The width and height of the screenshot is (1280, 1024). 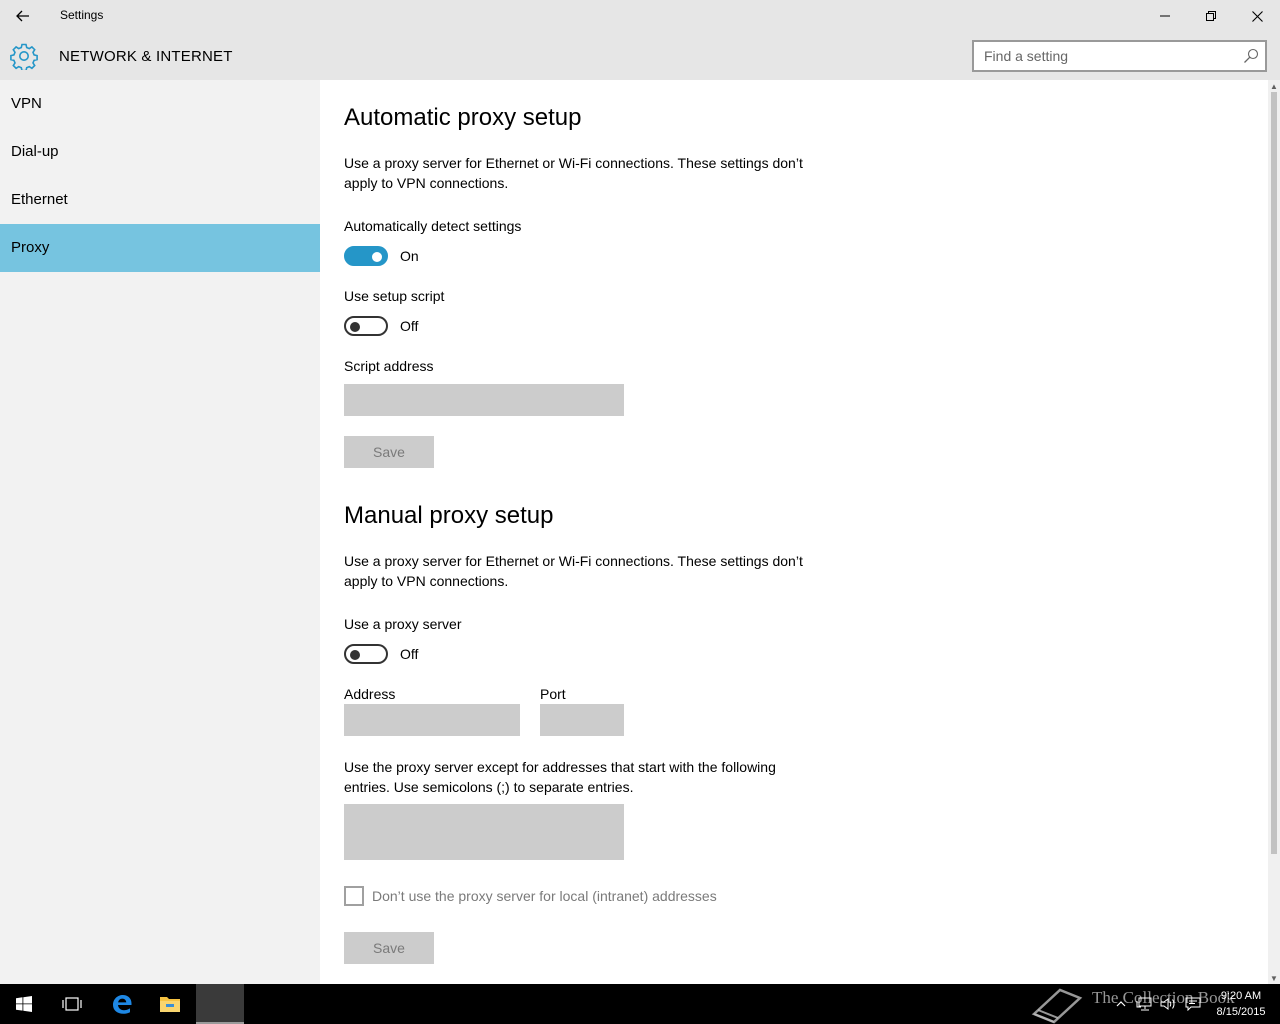 I want to click on notification-icon, so click(x=1193, y=1004).